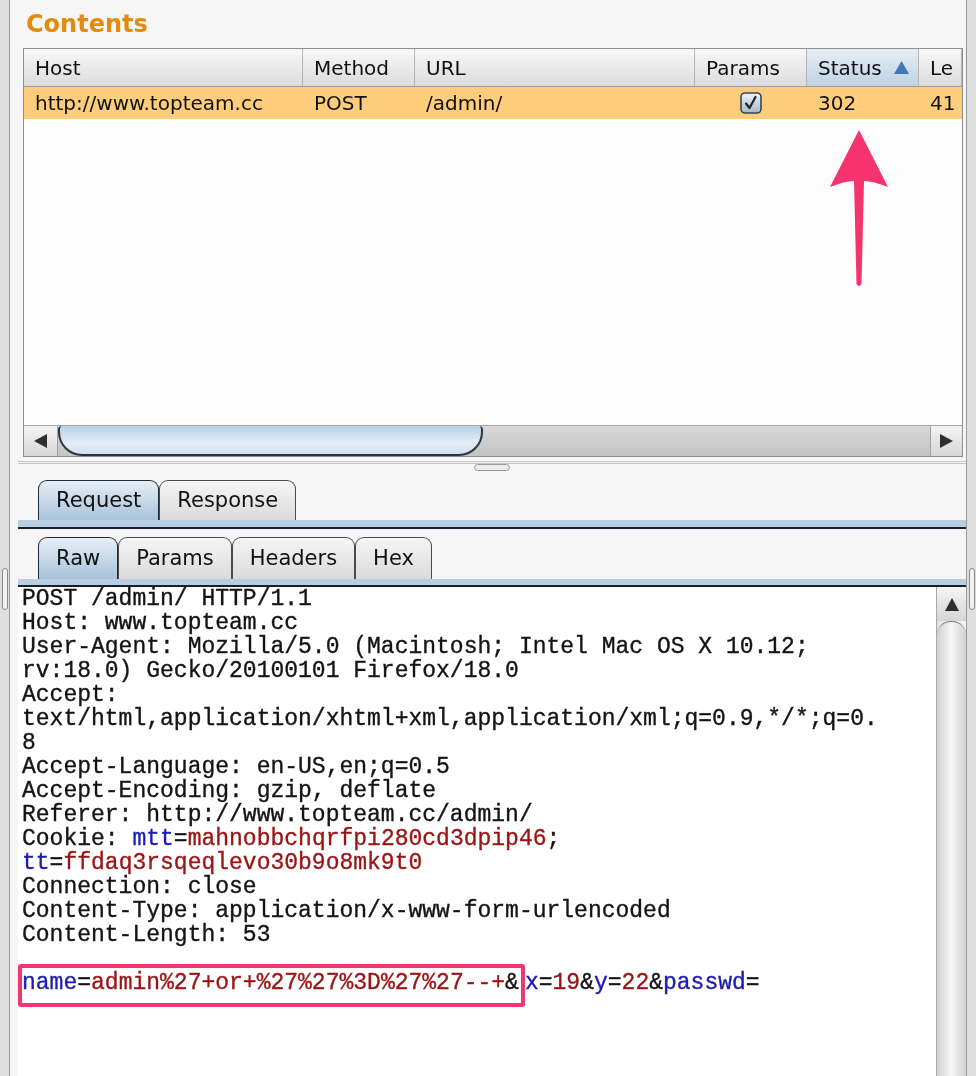 This screenshot has height=1076, width=976. Describe the element at coordinates (751, 67) in the screenshot. I see `column-header: Params` at that location.